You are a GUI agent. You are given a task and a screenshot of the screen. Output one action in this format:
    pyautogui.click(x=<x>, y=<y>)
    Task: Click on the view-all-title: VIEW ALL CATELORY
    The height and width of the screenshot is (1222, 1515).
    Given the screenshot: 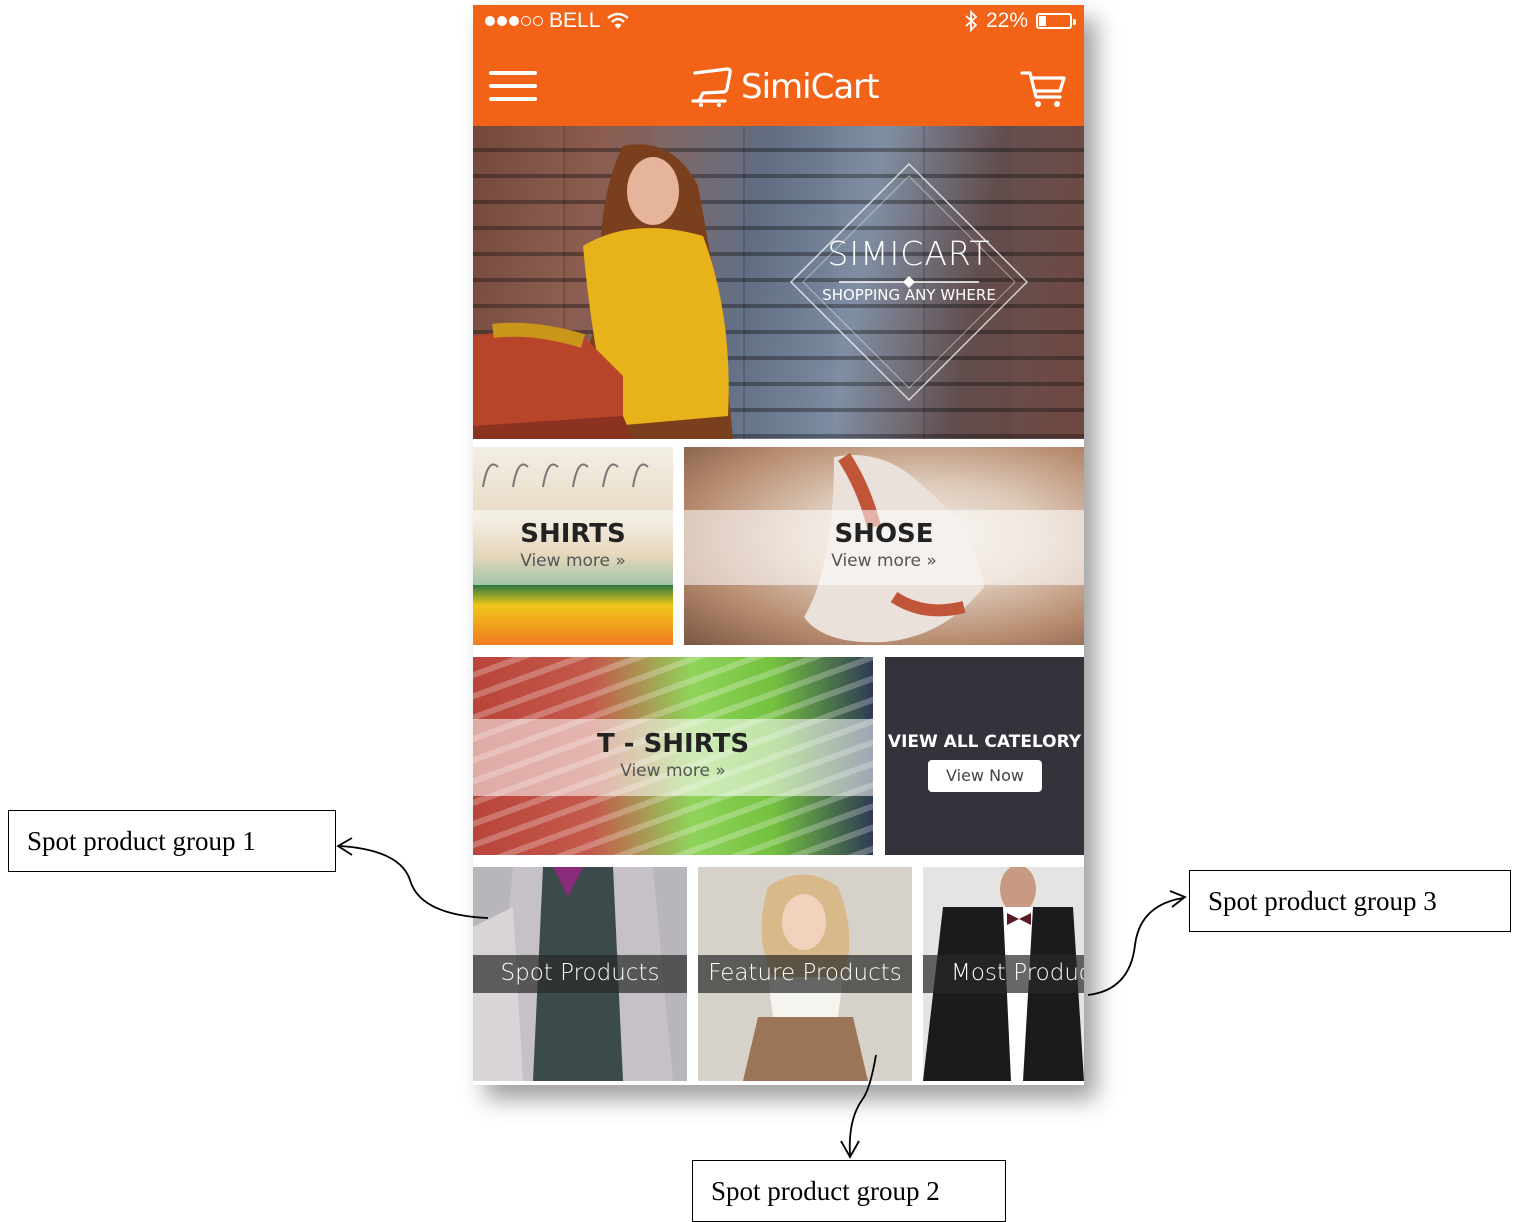 What is the action you would take?
    pyautogui.click(x=984, y=742)
    